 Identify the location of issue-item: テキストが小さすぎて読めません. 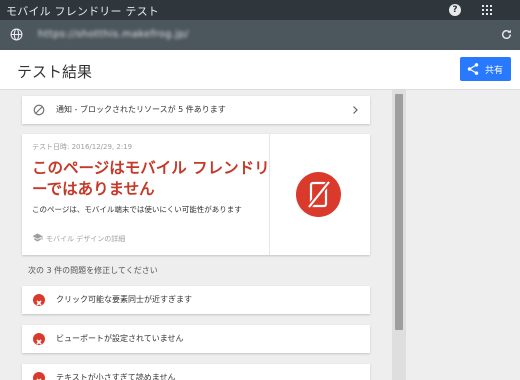
(196, 372).